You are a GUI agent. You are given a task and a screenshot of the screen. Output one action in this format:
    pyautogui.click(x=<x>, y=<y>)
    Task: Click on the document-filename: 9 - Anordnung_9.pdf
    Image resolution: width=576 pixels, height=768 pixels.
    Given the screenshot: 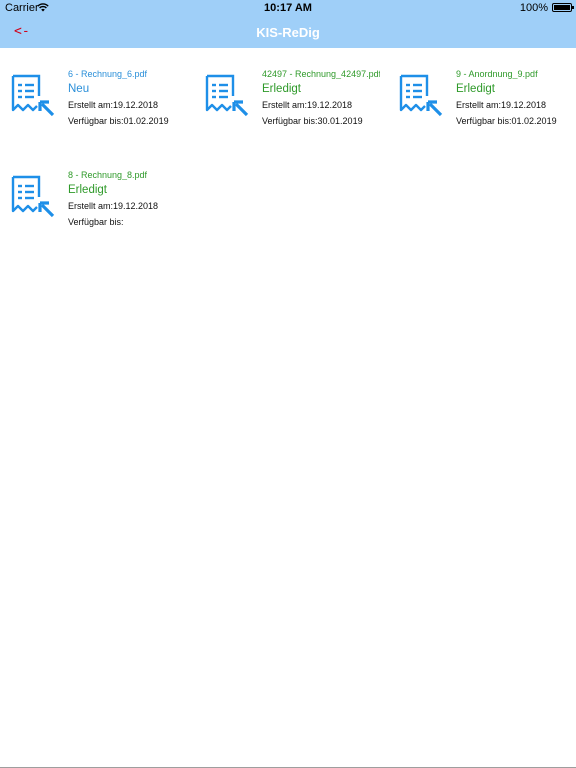 What is the action you would take?
    pyautogui.click(x=497, y=74)
    